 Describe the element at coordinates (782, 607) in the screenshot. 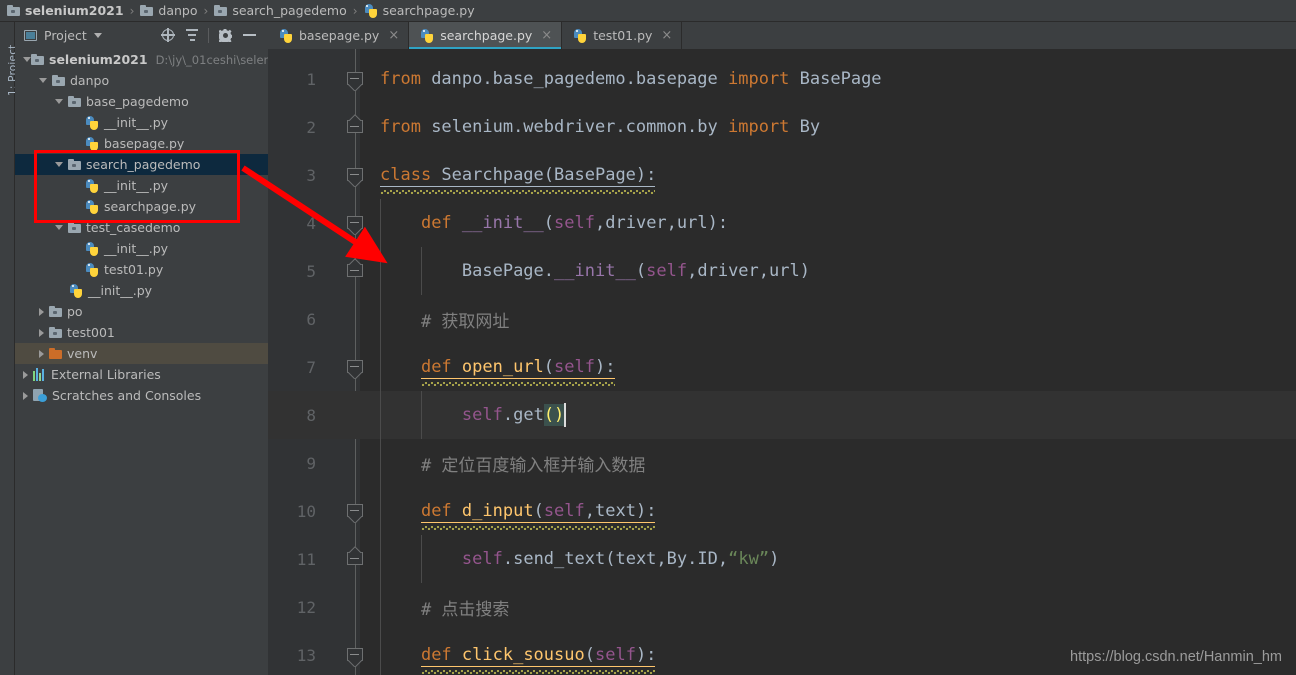

I see `code-line: 12 # 点击搜索` at that location.